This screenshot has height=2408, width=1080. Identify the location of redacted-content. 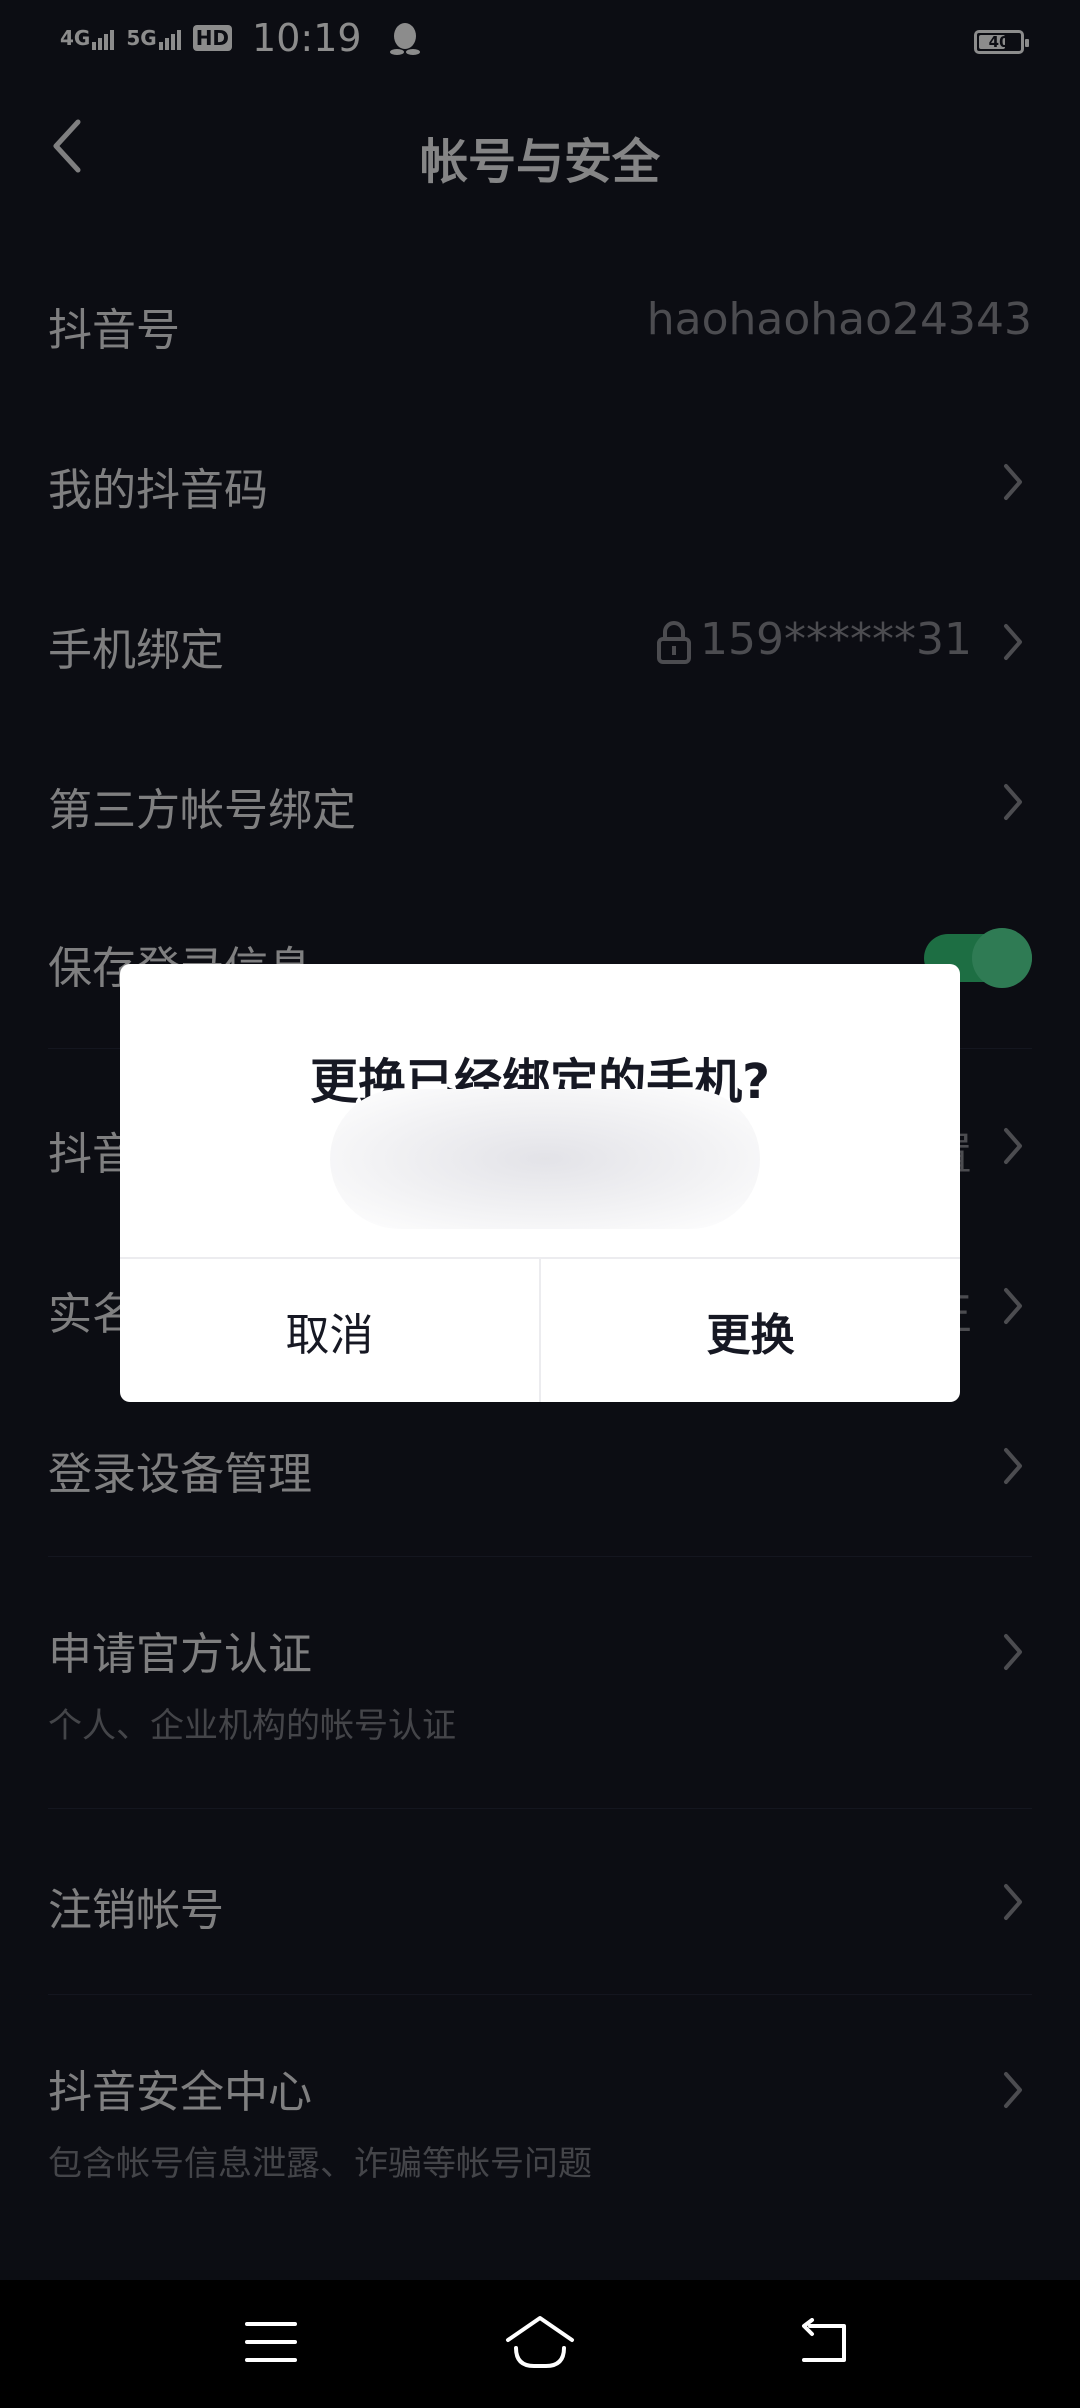
(545, 1159).